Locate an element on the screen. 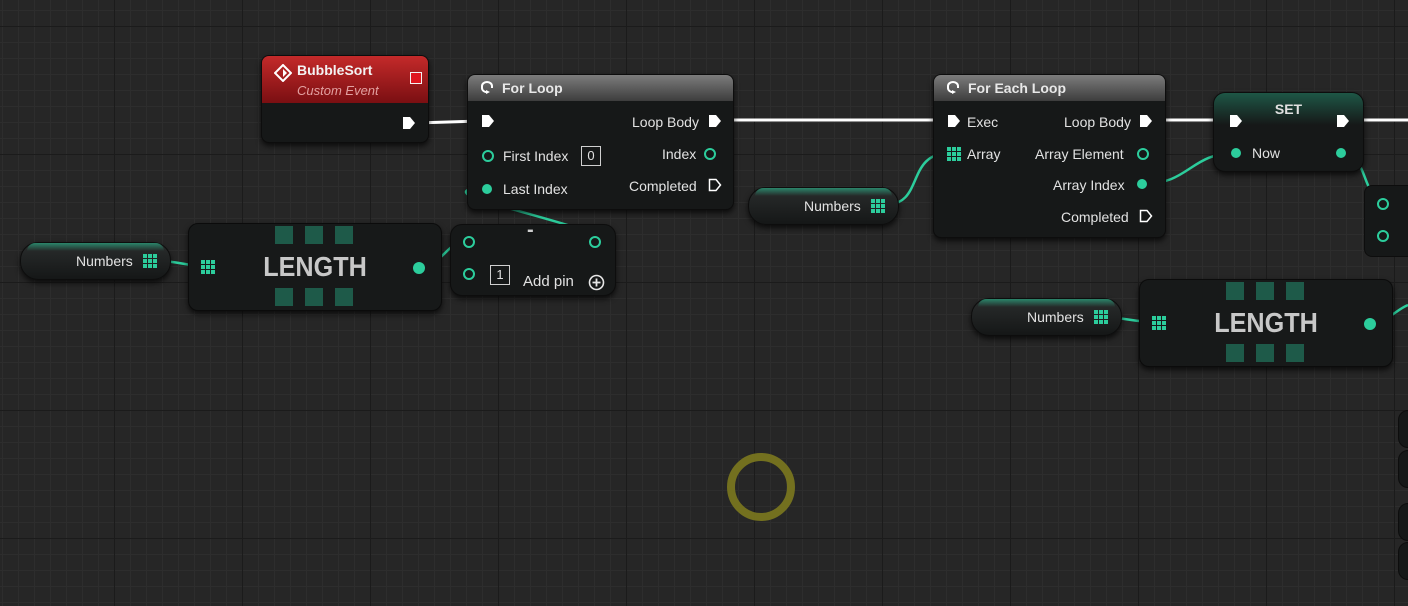 Image resolution: width=1408 pixels, height=606 pixels. first-index-label: First Index is located at coordinates (536, 156).